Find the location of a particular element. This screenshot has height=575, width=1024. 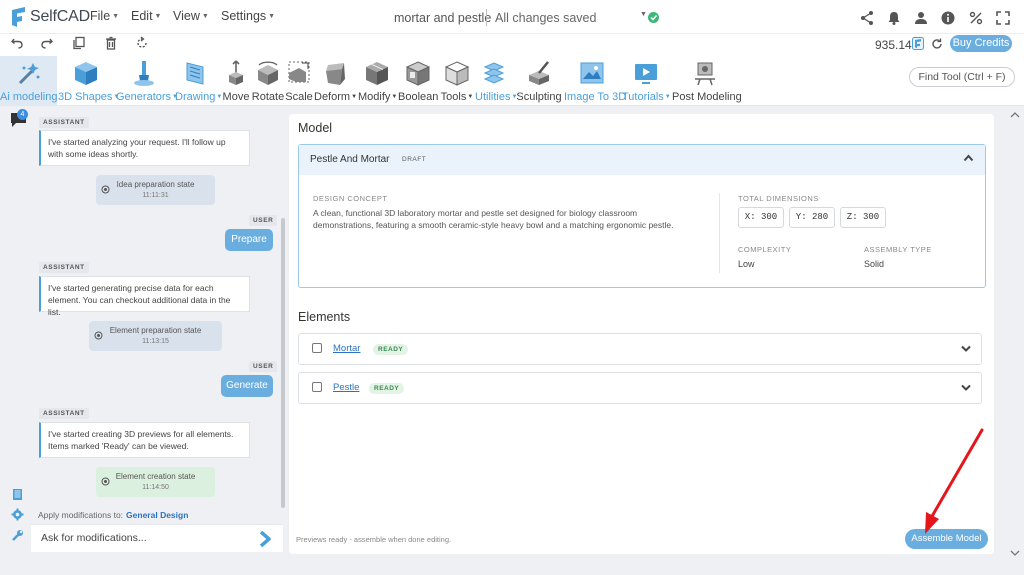

state-card: Idea preparation state 11:11:31 is located at coordinates (155, 190).